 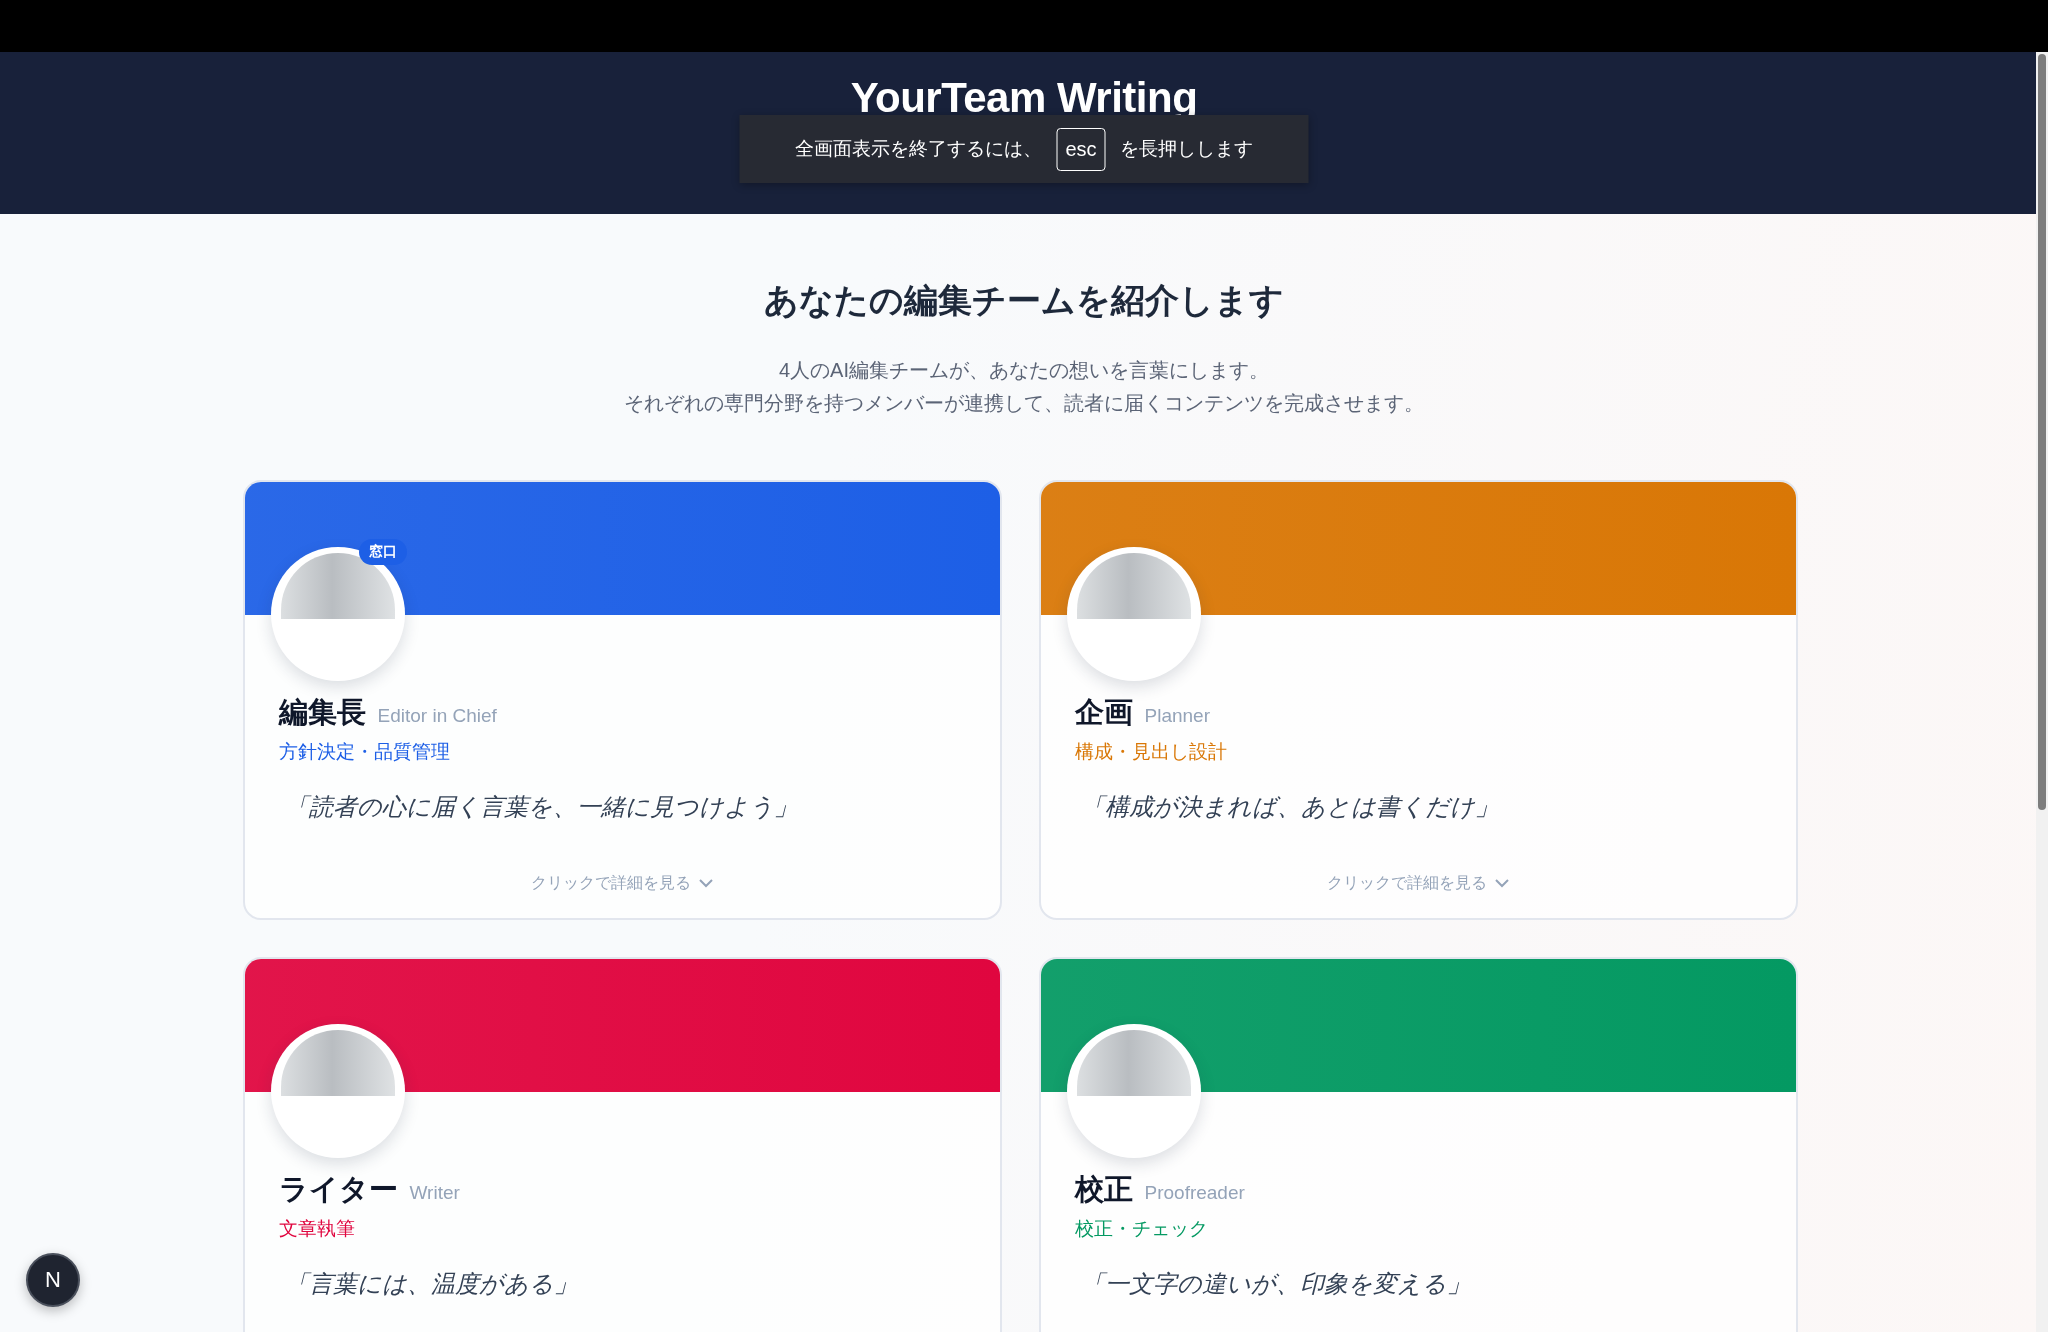 What do you see at coordinates (1151, 752) in the screenshot?
I see `member-role: 構成・見出し設計` at bounding box center [1151, 752].